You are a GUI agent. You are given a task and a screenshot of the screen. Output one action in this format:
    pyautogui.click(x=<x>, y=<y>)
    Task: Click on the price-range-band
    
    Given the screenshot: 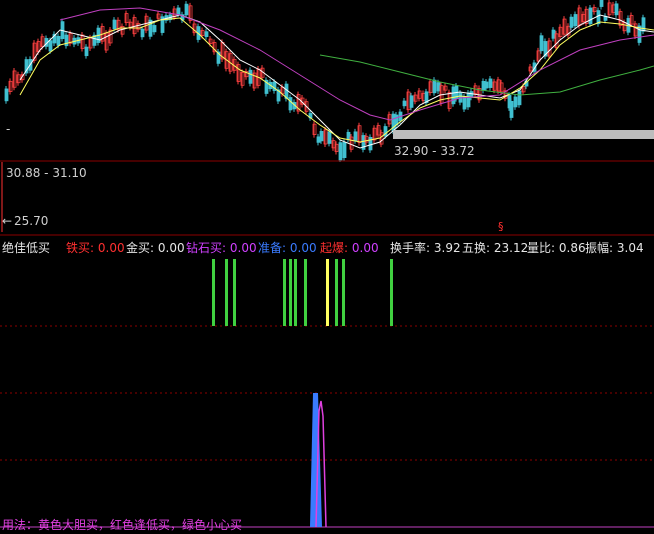 What is the action you would take?
    pyautogui.click(x=523, y=134)
    